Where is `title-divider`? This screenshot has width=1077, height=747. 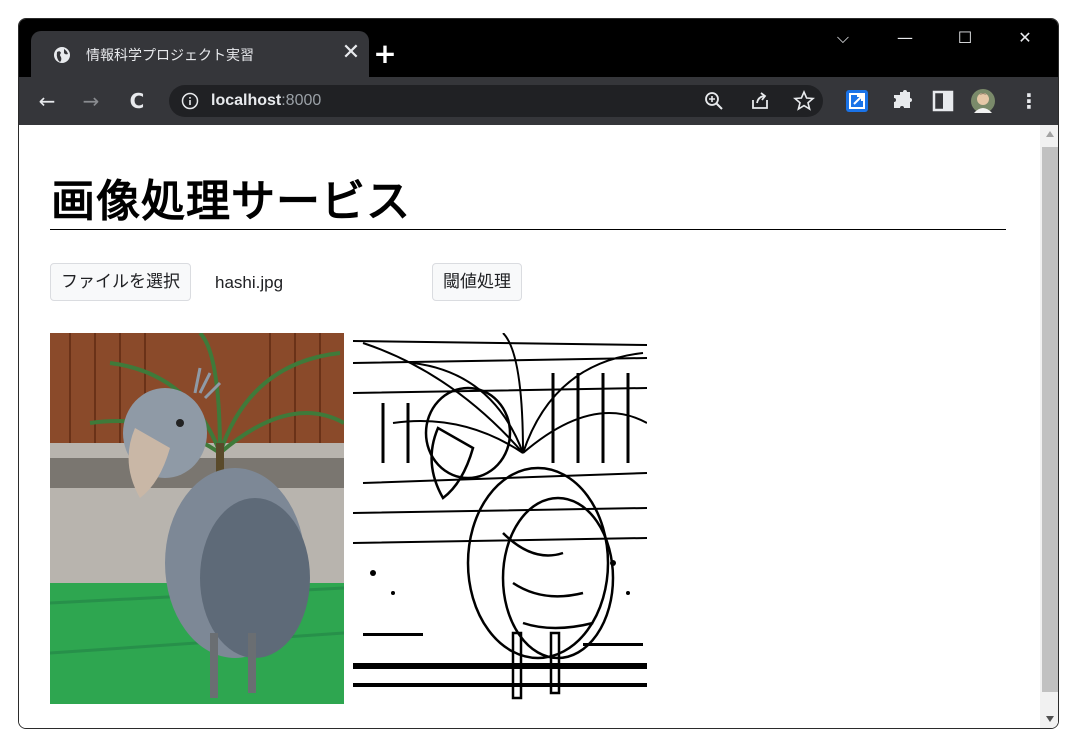 title-divider is located at coordinates (528, 229).